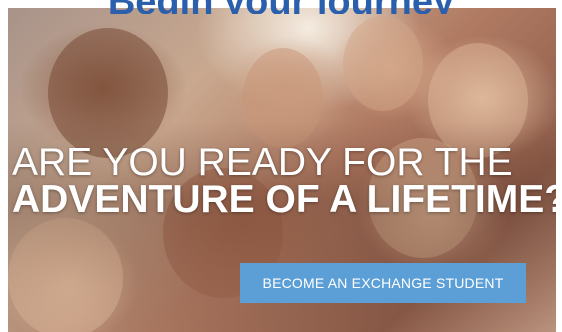 Image resolution: width=562 pixels, height=332 pixels. I want to click on headline-line-1: ARE YOU READY FOR THE, so click(262, 162).